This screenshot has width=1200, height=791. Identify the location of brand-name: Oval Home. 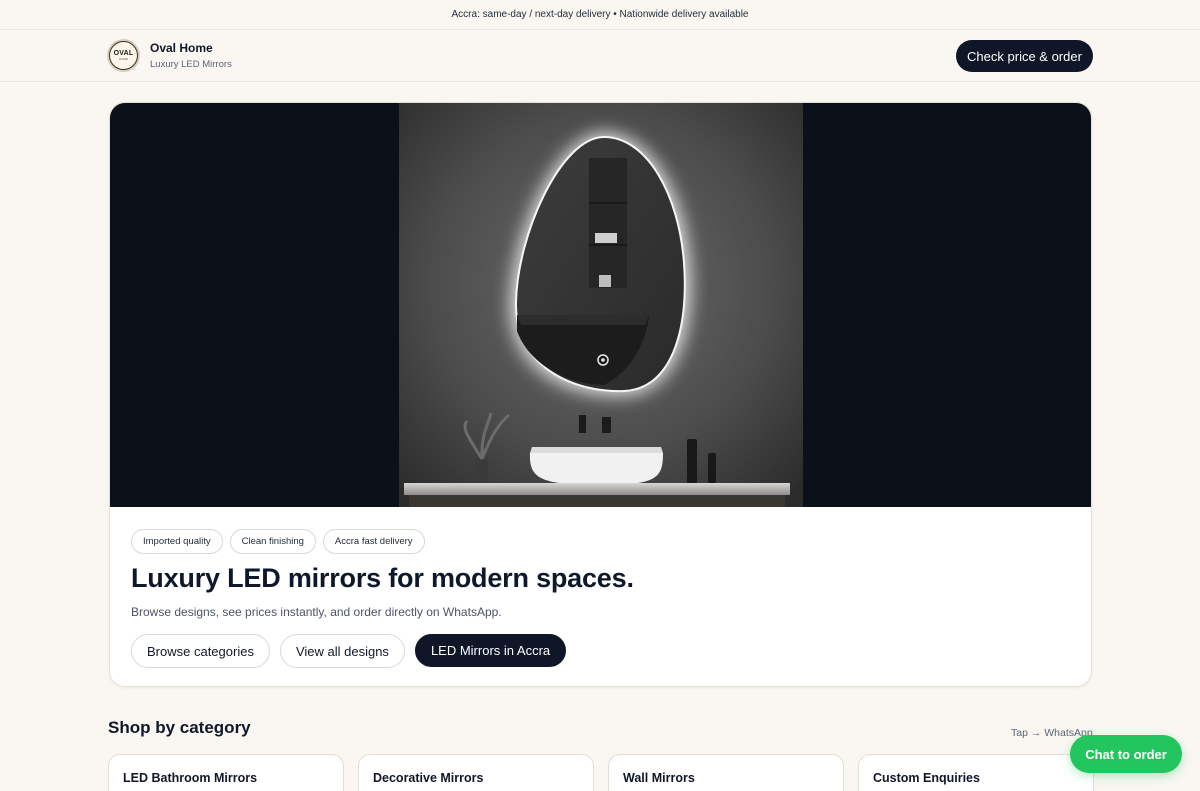
(181, 48).